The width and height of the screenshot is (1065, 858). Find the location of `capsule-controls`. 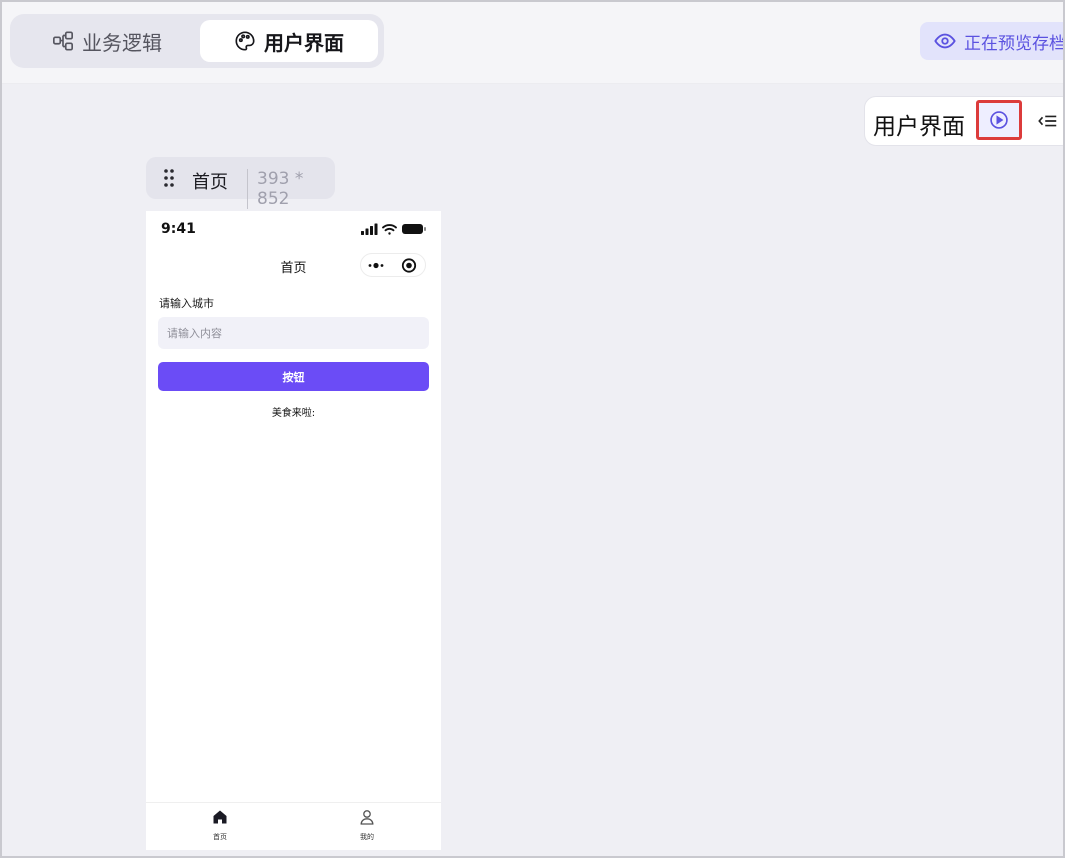

capsule-controls is located at coordinates (392, 265).